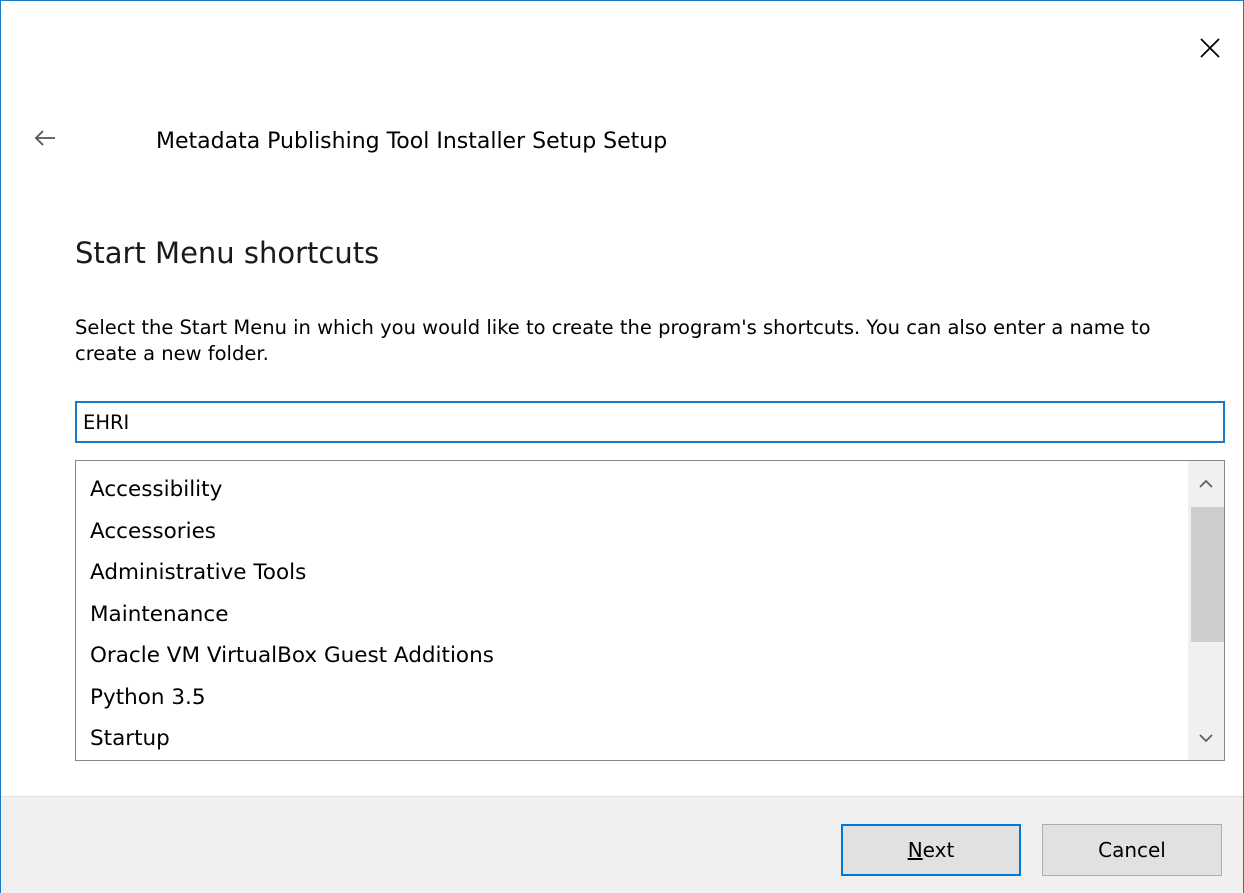 The image size is (1244, 893). What do you see at coordinates (938, 850) in the screenshot?
I see `next-label-rest: ext` at bounding box center [938, 850].